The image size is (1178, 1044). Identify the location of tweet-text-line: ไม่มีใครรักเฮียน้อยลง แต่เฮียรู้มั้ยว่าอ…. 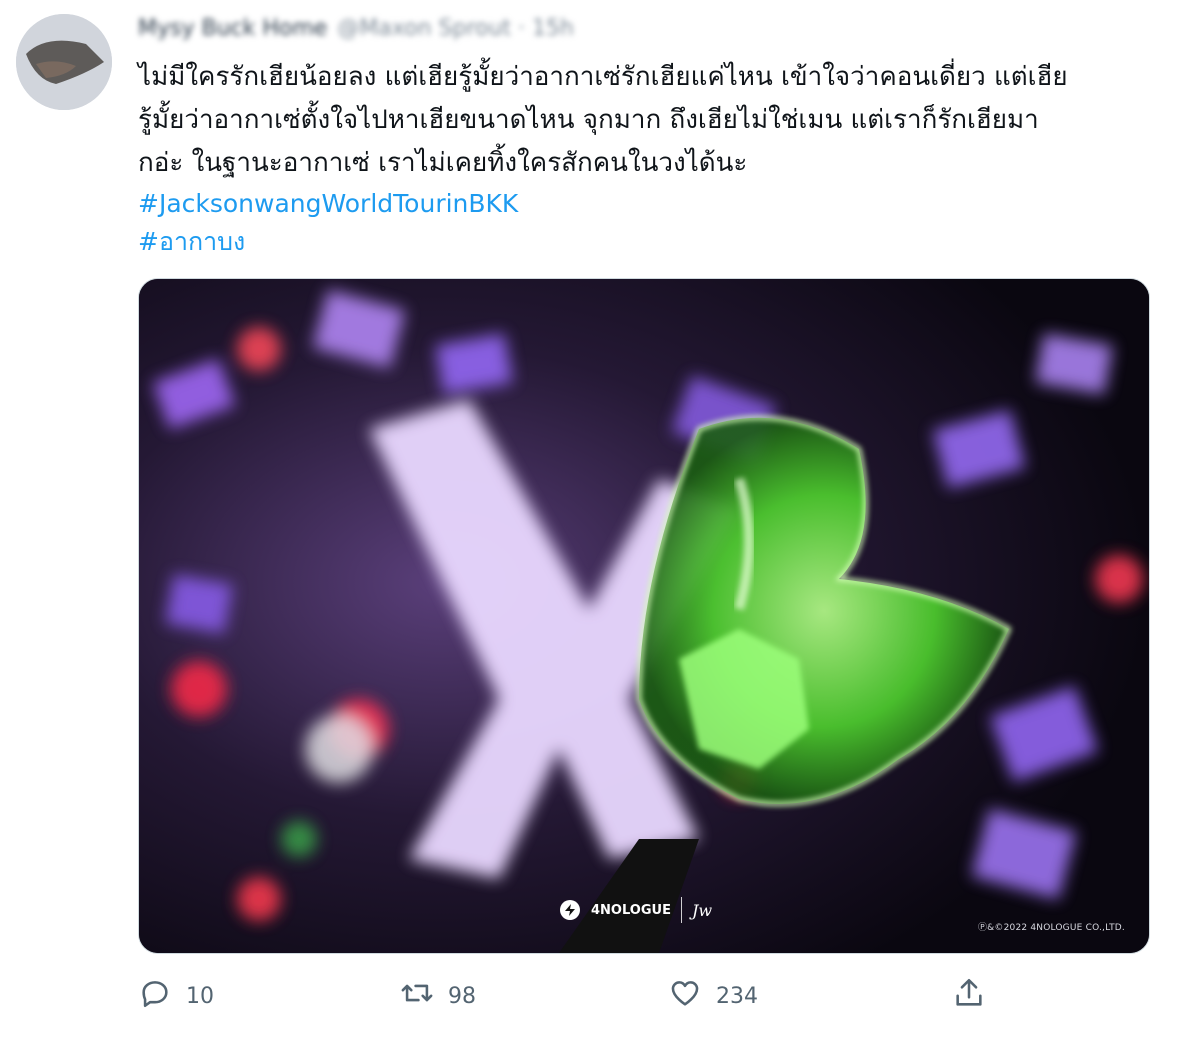
(603, 77).